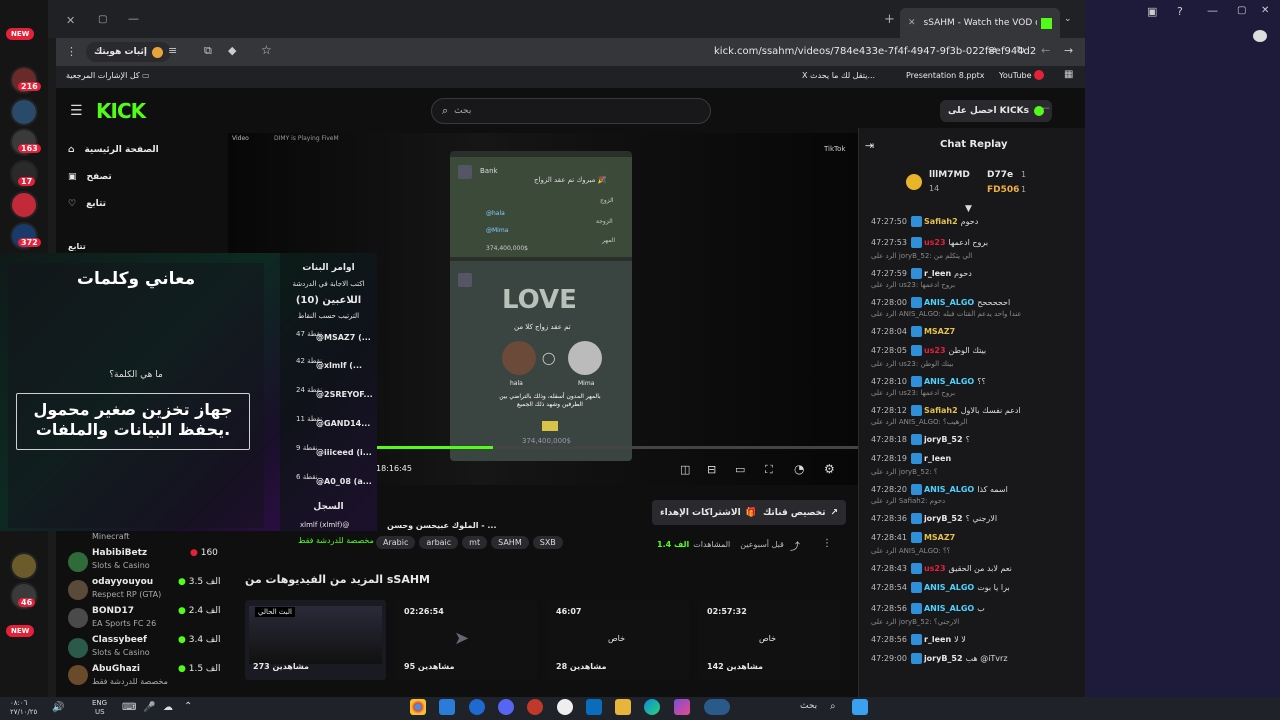  Describe the element at coordinates (801, 512) in the screenshot. I see `customize-channel-button: تخصيص قناتك ↗` at that location.